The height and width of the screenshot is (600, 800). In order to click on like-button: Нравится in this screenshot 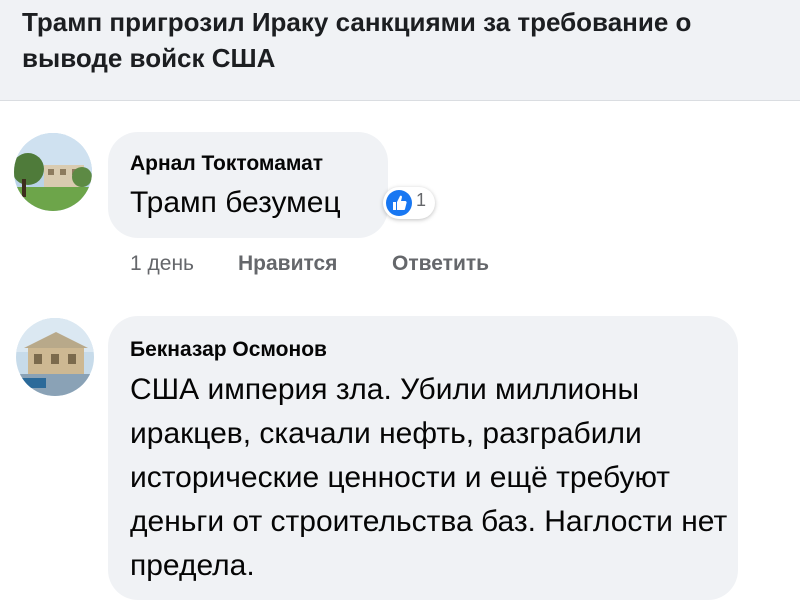, I will do `click(287, 264)`.